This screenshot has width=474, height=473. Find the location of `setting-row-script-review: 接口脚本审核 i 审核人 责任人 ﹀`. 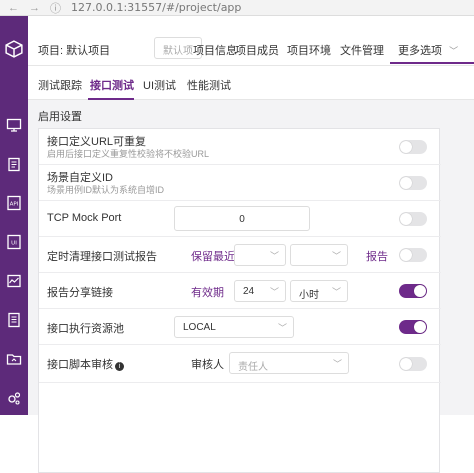

setting-row-script-review: 接口脚本审核 i 审核人 责任人 ﹀ is located at coordinates (240, 364).